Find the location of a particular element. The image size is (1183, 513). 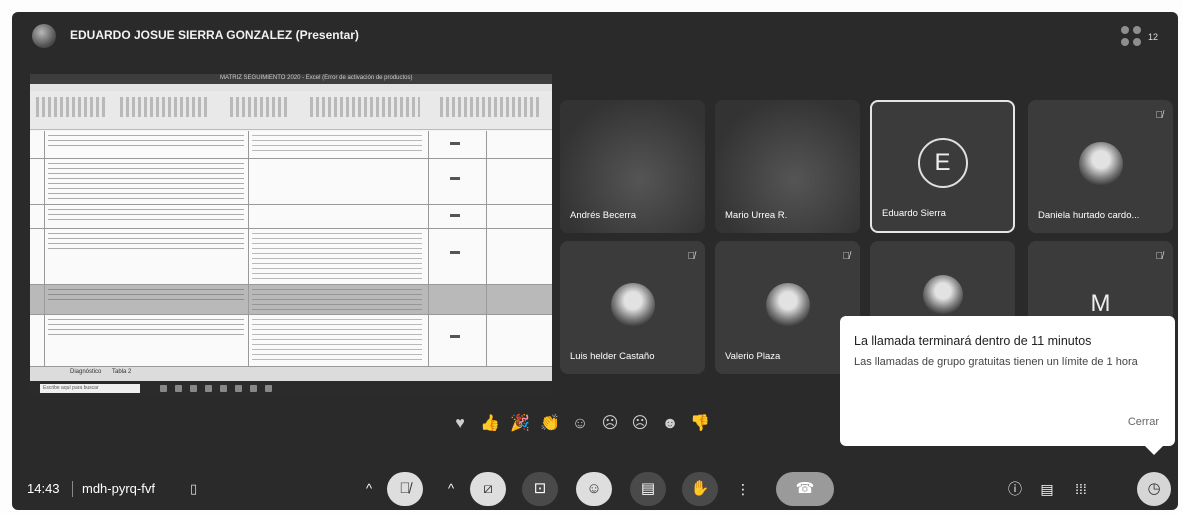

present-screen-button: ⊡ is located at coordinates (540, 489).